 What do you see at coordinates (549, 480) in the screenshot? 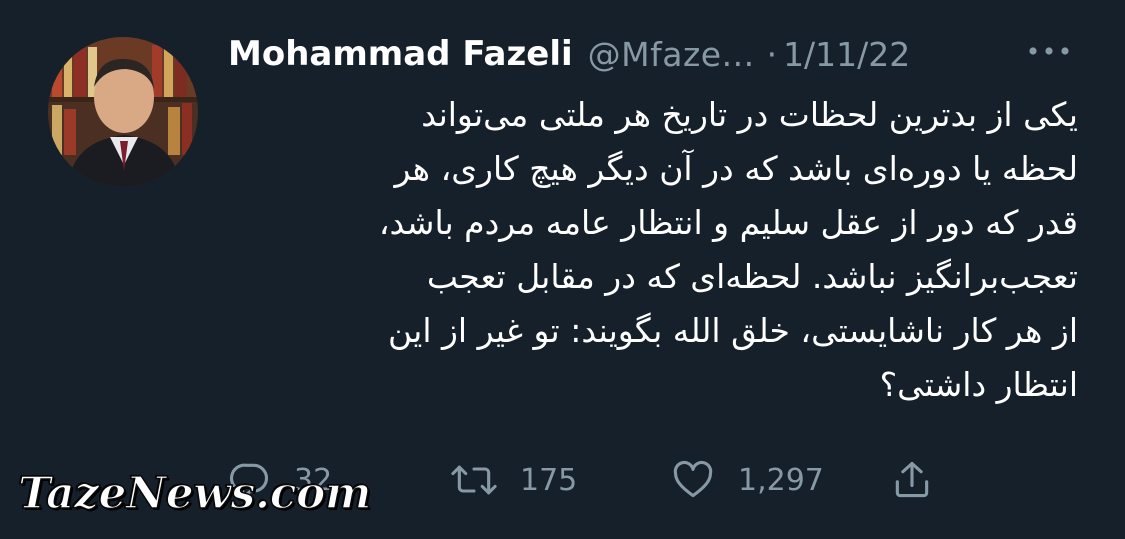
I see `retweet-count: 175` at bounding box center [549, 480].